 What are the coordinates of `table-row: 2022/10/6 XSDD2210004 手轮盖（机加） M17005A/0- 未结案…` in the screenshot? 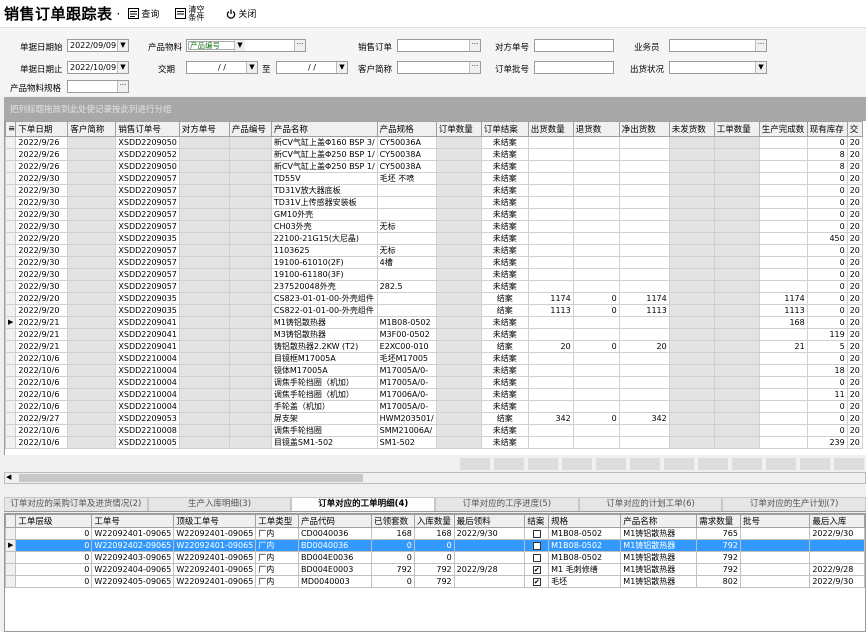 It's located at (434, 406).